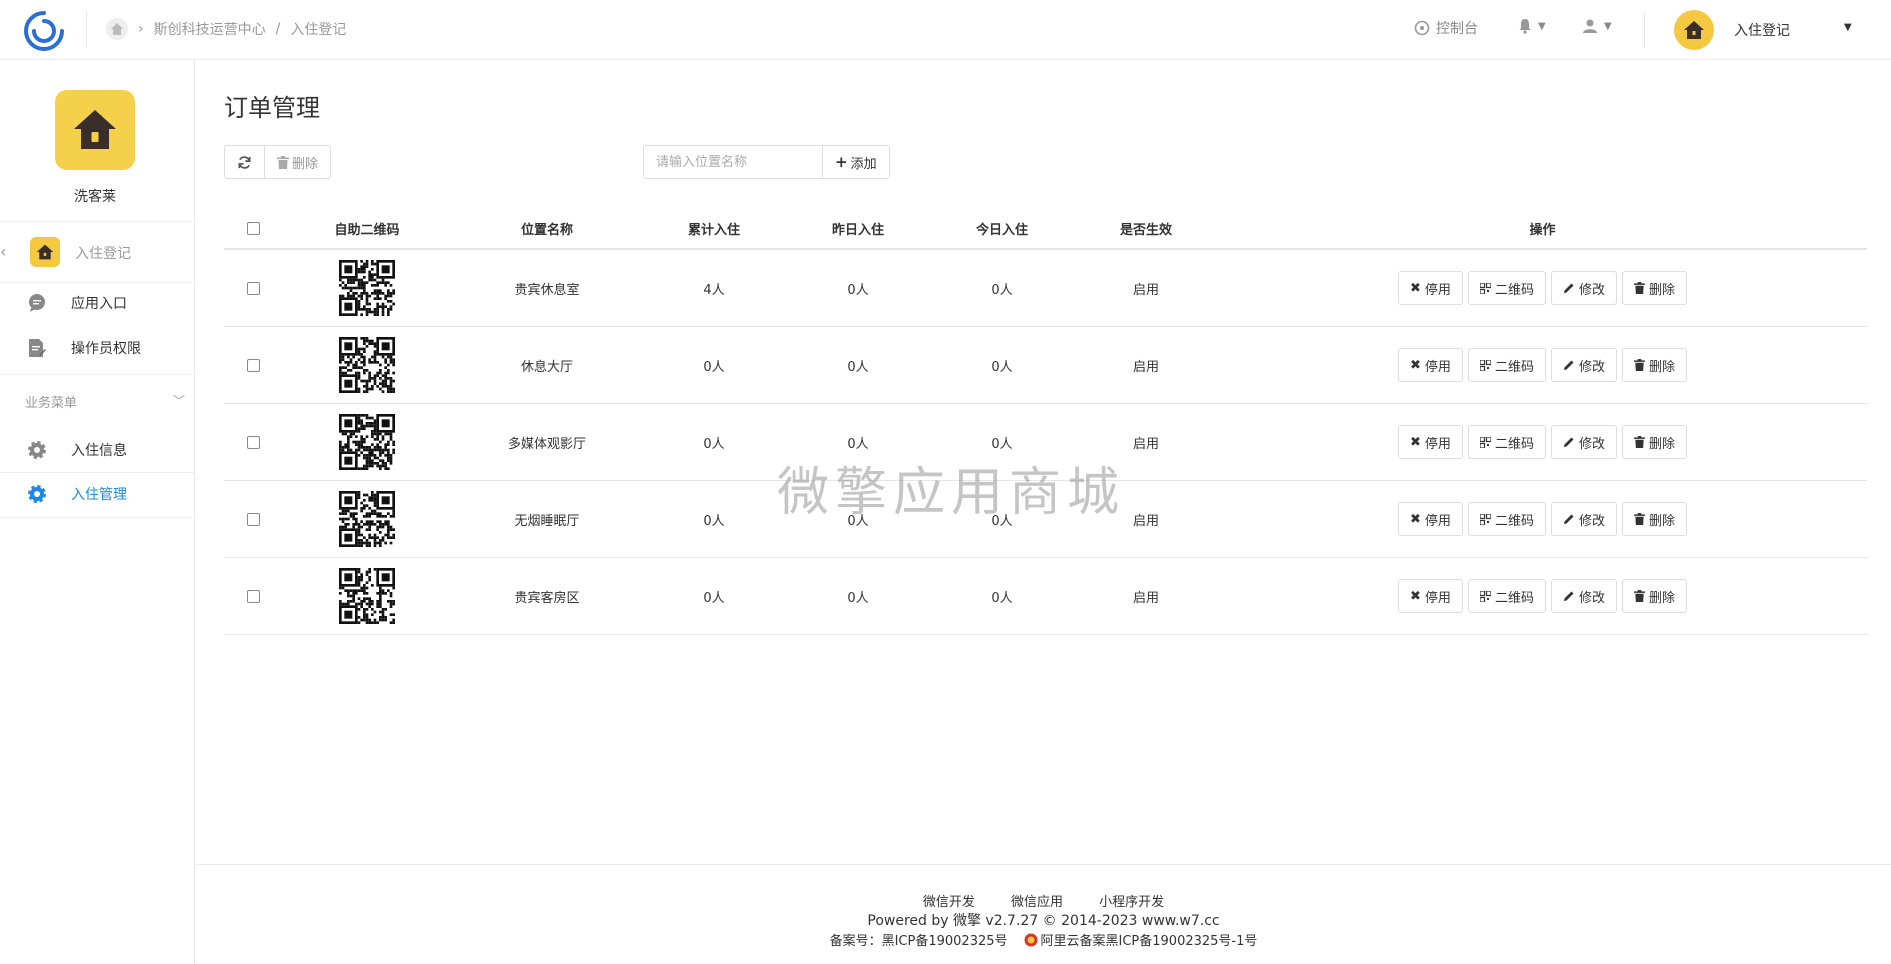 This screenshot has height=964, width=1891. Describe the element at coordinates (97, 303) in the screenshot. I see `sidebar-item-app-entry: 应用入口` at that location.